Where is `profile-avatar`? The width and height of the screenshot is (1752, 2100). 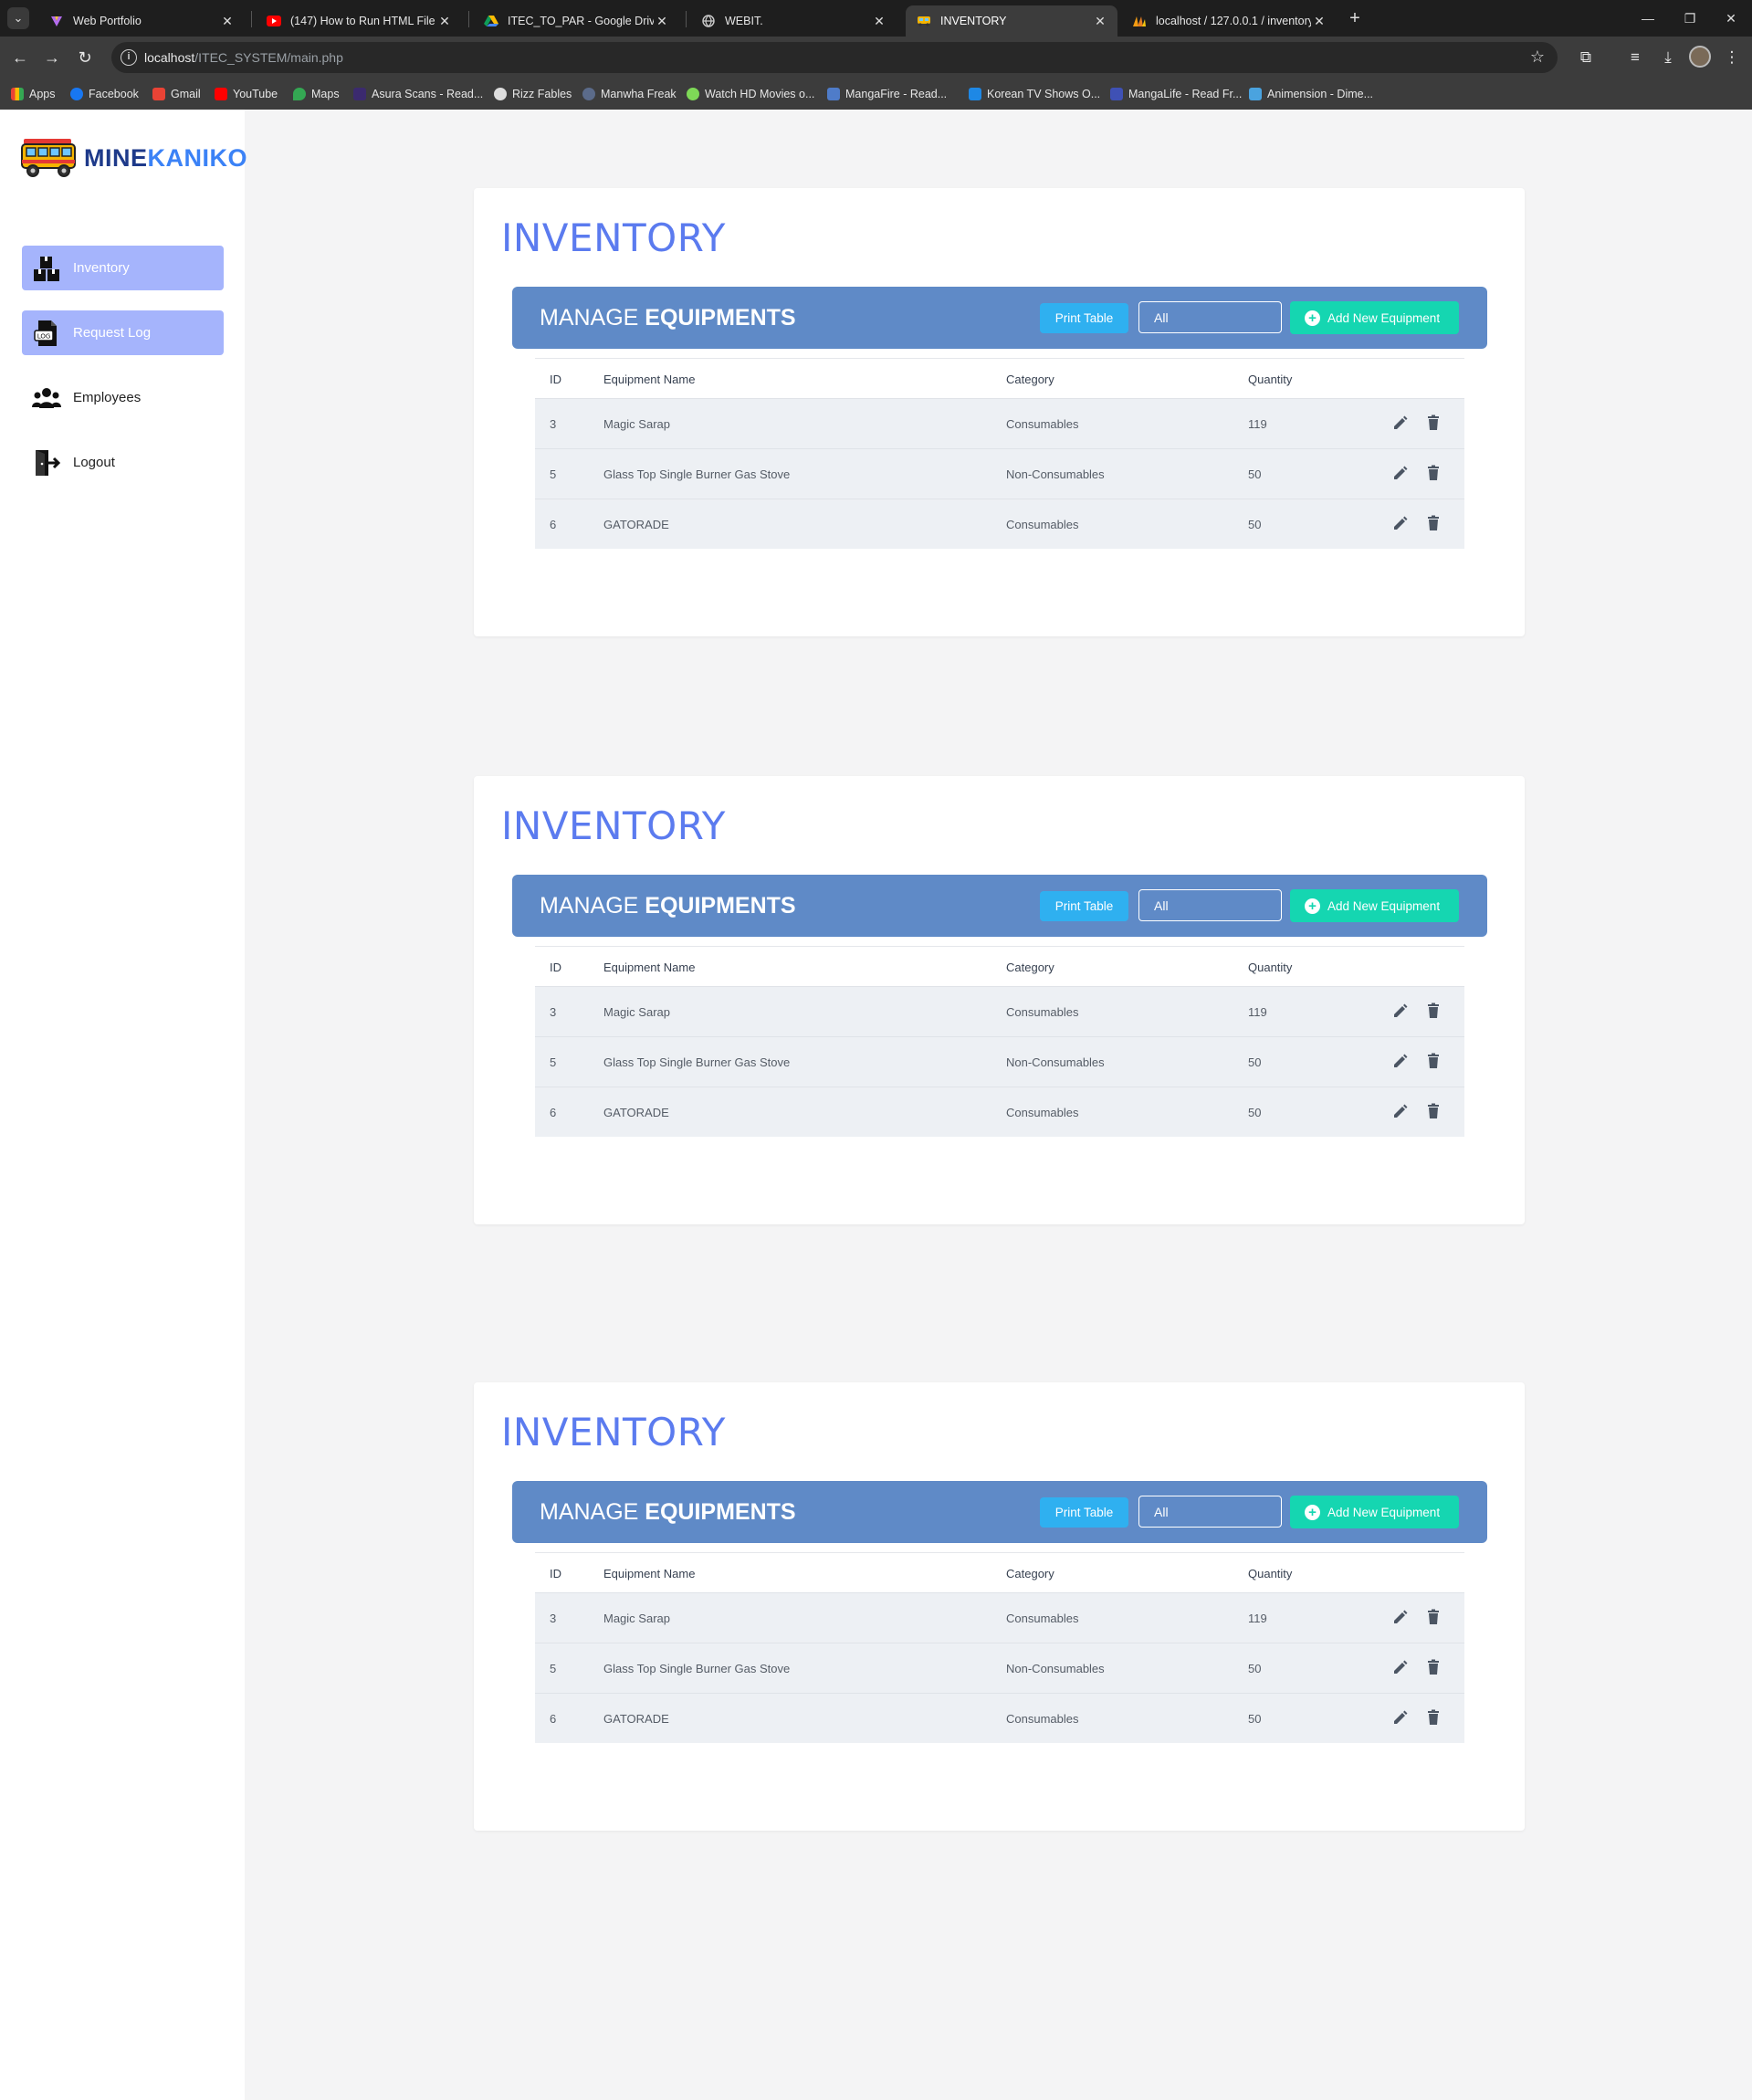
profile-avatar is located at coordinates (1700, 57).